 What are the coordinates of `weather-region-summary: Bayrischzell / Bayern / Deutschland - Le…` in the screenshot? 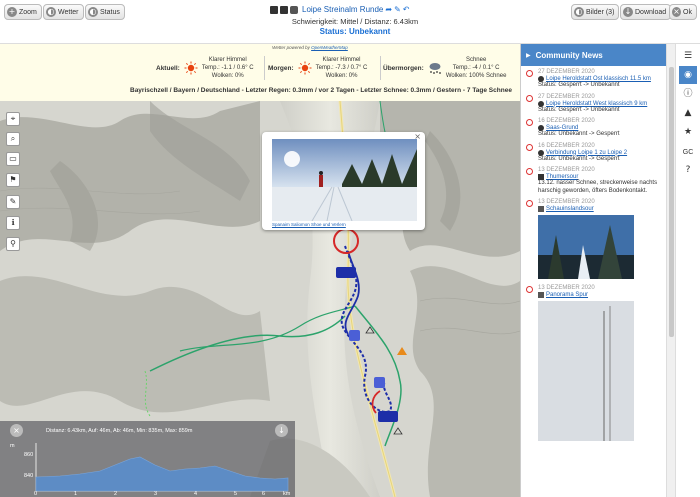 It's located at (321, 90).